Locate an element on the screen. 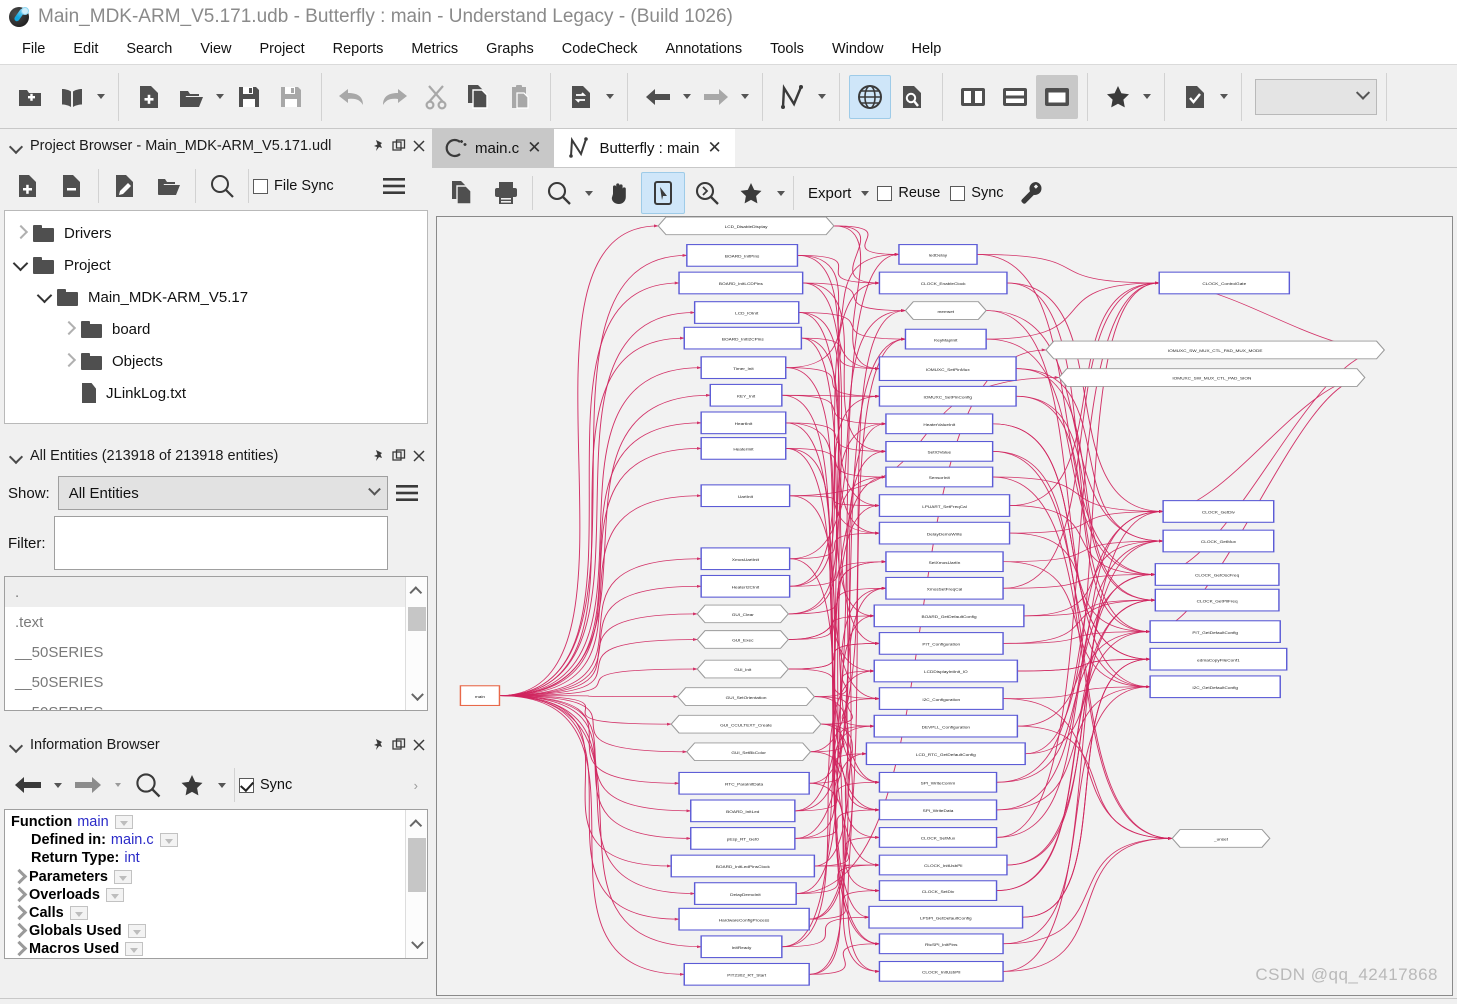 This screenshot has width=1457, height=1004. list-item: .text is located at coordinates (216, 622).